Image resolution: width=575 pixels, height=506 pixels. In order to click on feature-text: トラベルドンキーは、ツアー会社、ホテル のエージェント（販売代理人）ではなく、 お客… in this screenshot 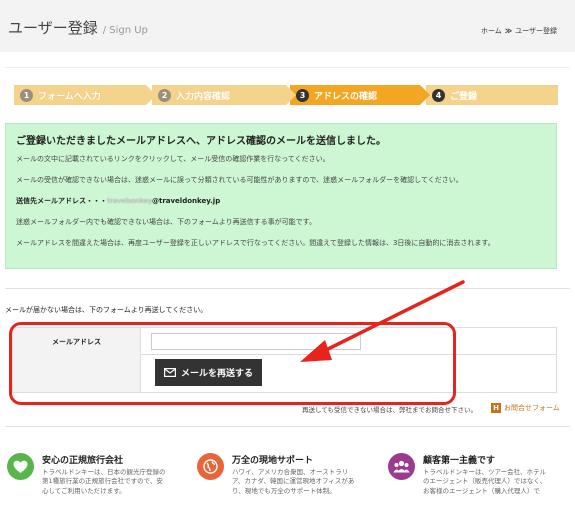, I will do `click(484, 482)`.